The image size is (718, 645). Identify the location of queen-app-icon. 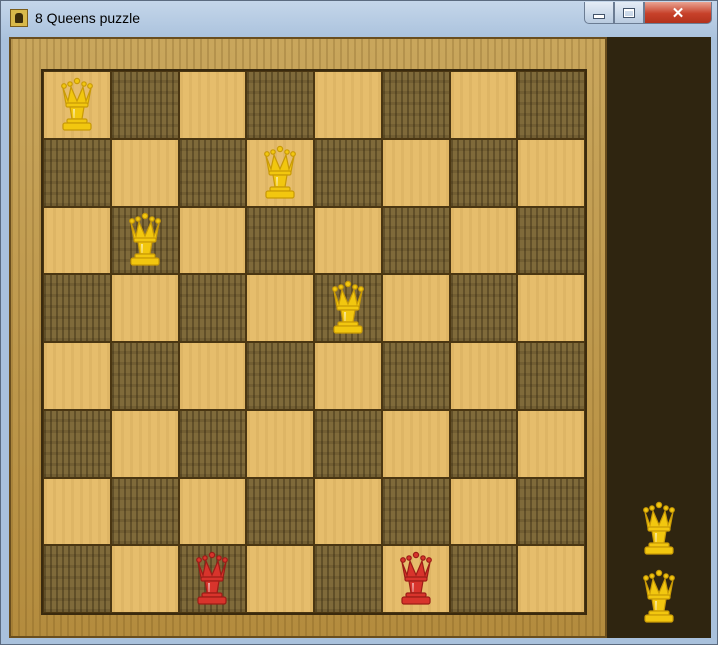
(19, 18).